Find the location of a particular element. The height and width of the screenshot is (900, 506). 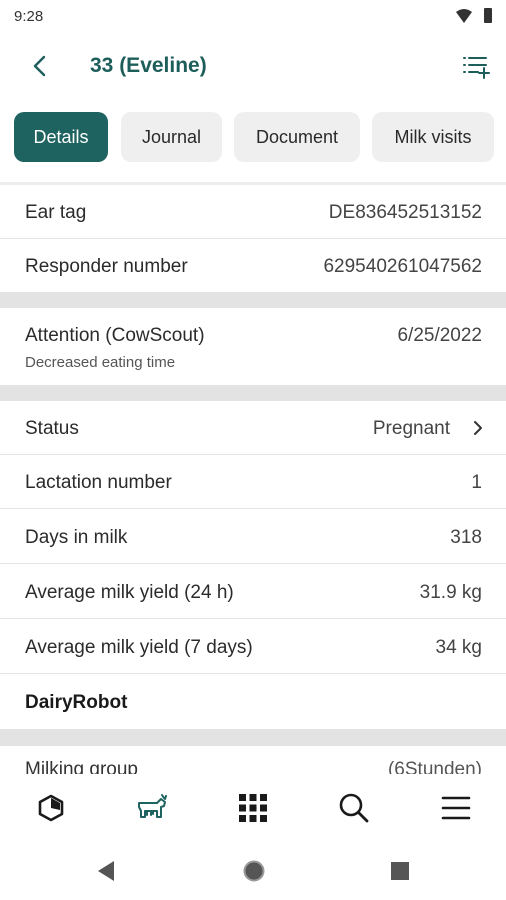

cow-icon is located at coordinates (152, 806).